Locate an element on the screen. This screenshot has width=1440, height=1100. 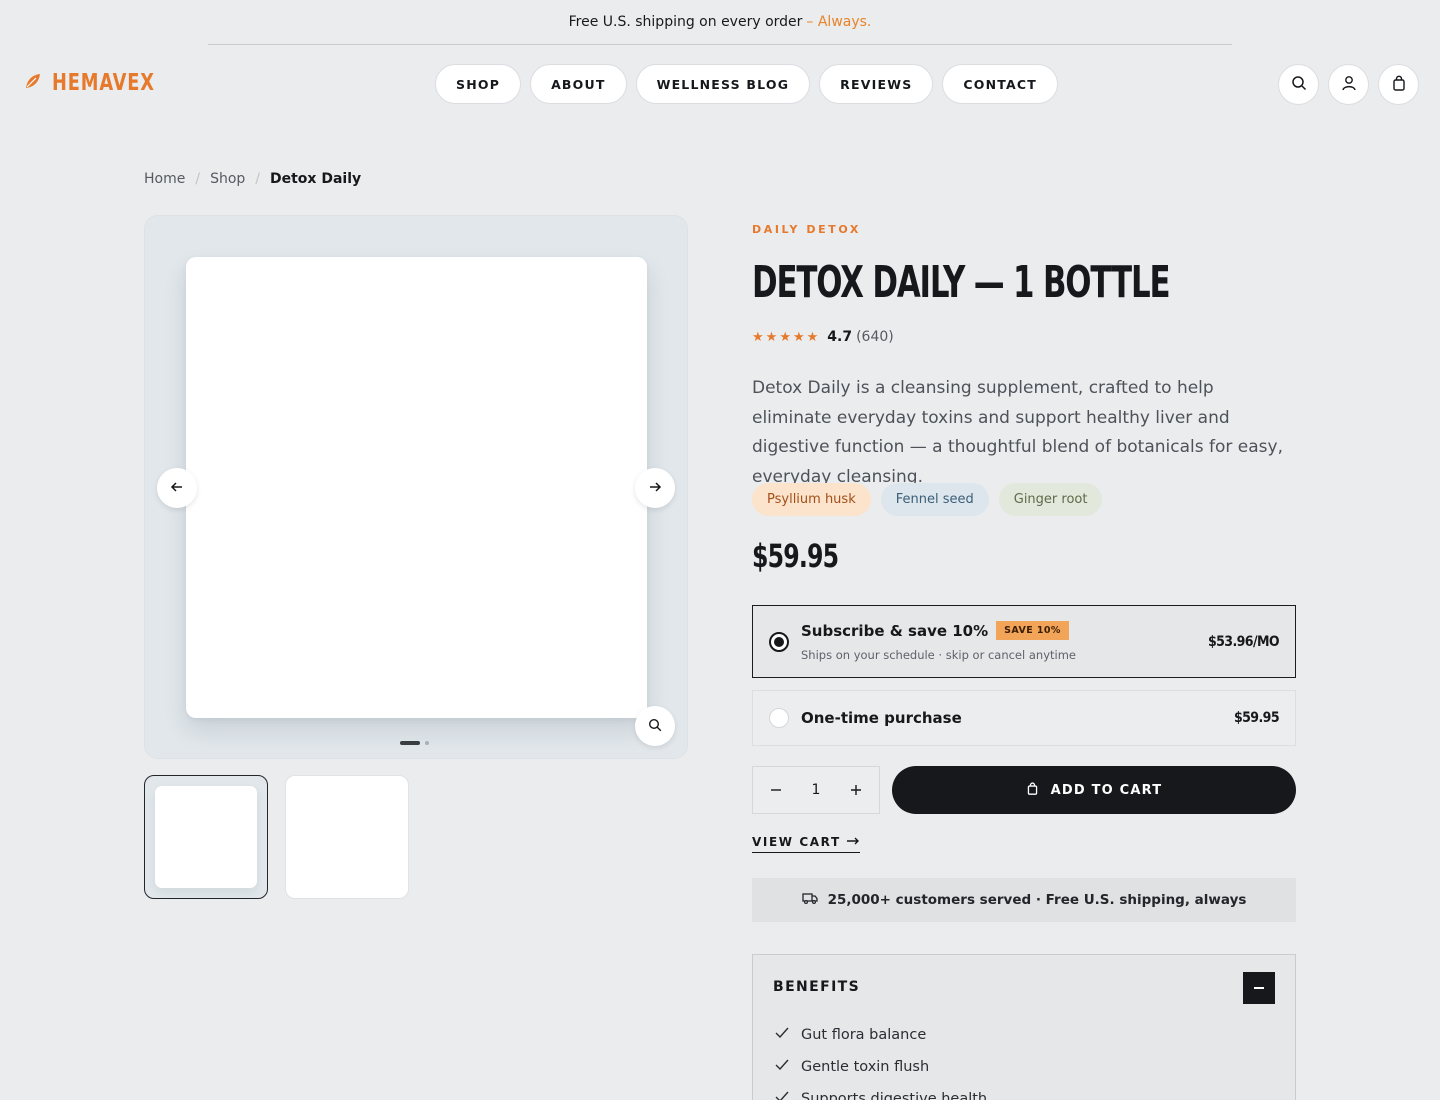
rating-score: 4.7 is located at coordinates (840, 337).